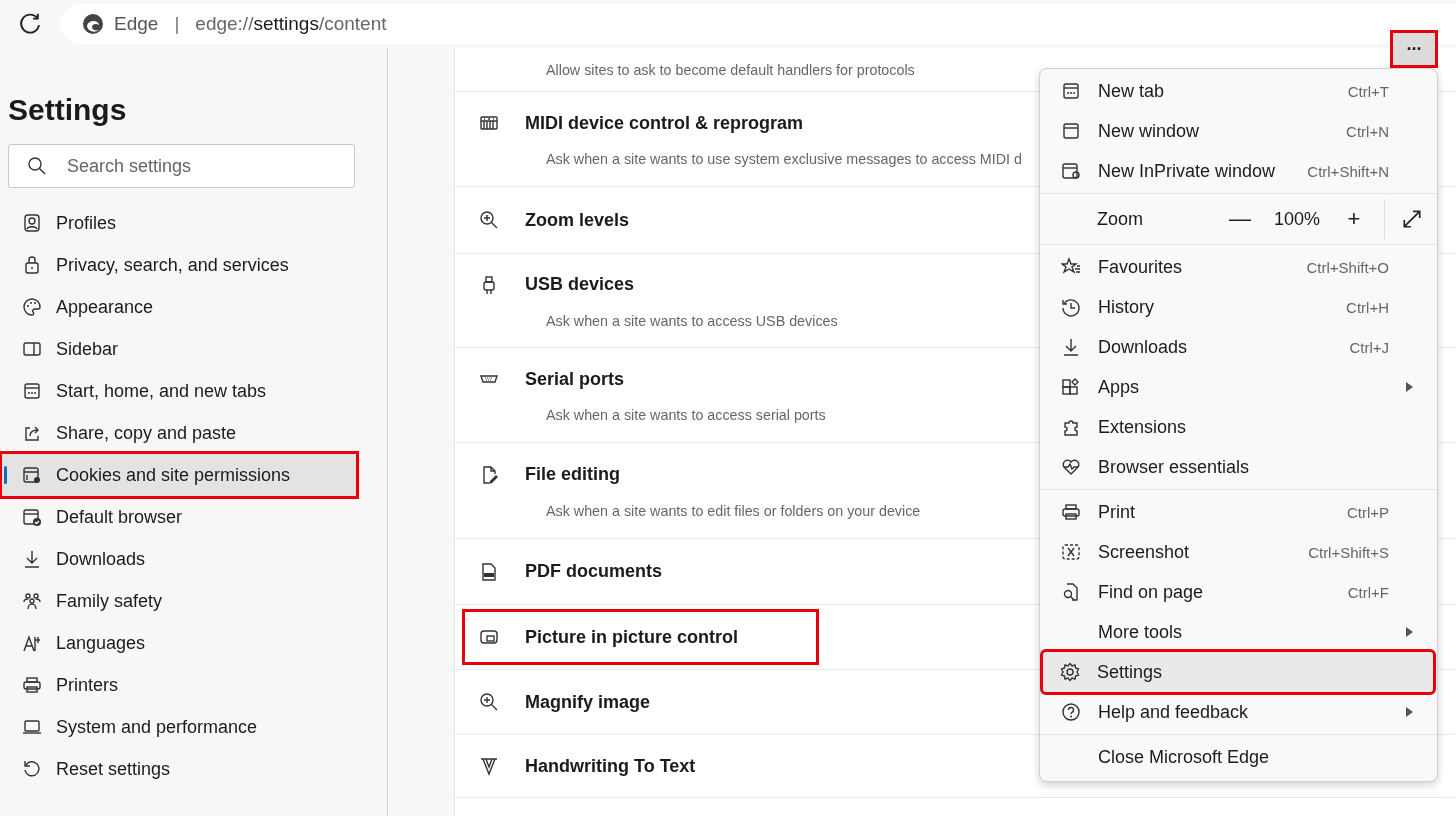  What do you see at coordinates (1071, 592) in the screenshot?
I see `find-on-page-icon` at bounding box center [1071, 592].